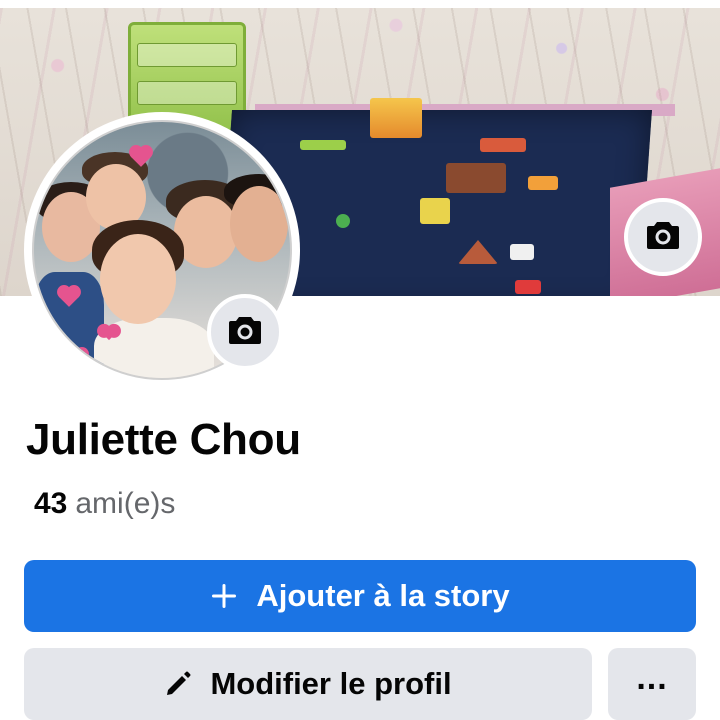  Describe the element at coordinates (125, 503) in the screenshot. I see `friends-label: ami(e)s` at that location.